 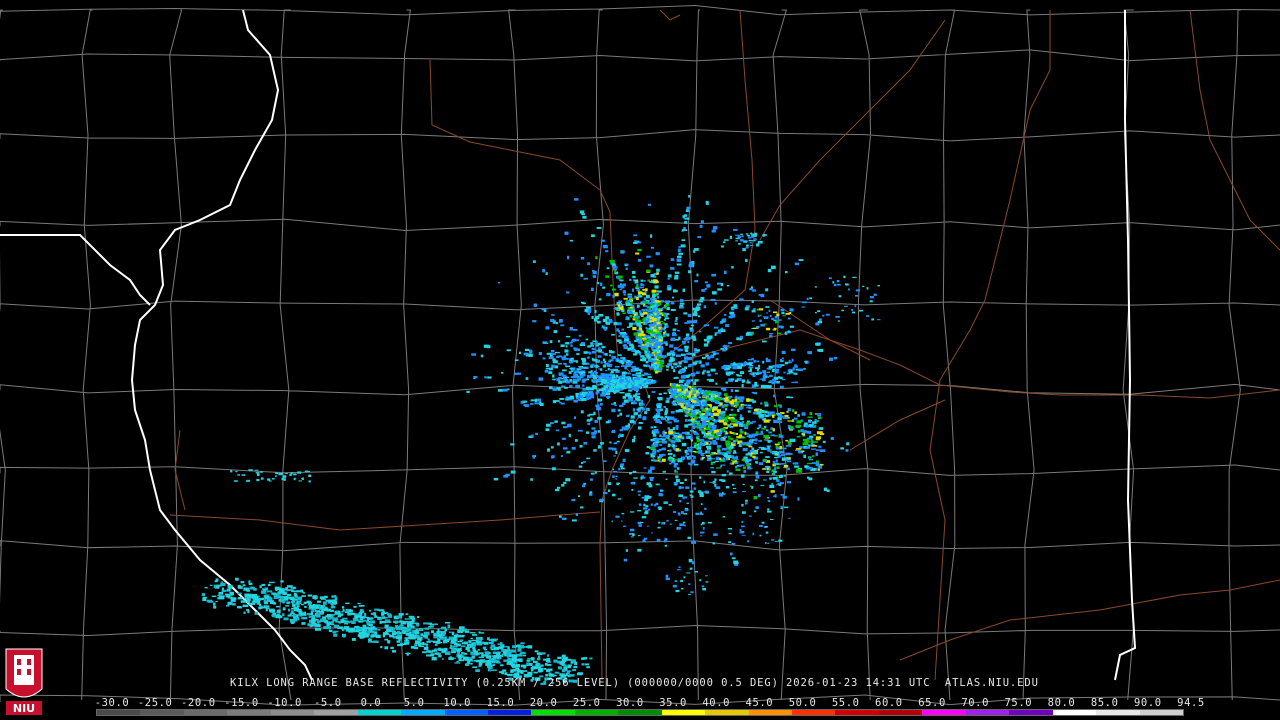 What do you see at coordinates (586, 703) in the screenshot?
I see `scale-tick-label: 25.0` at bounding box center [586, 703].